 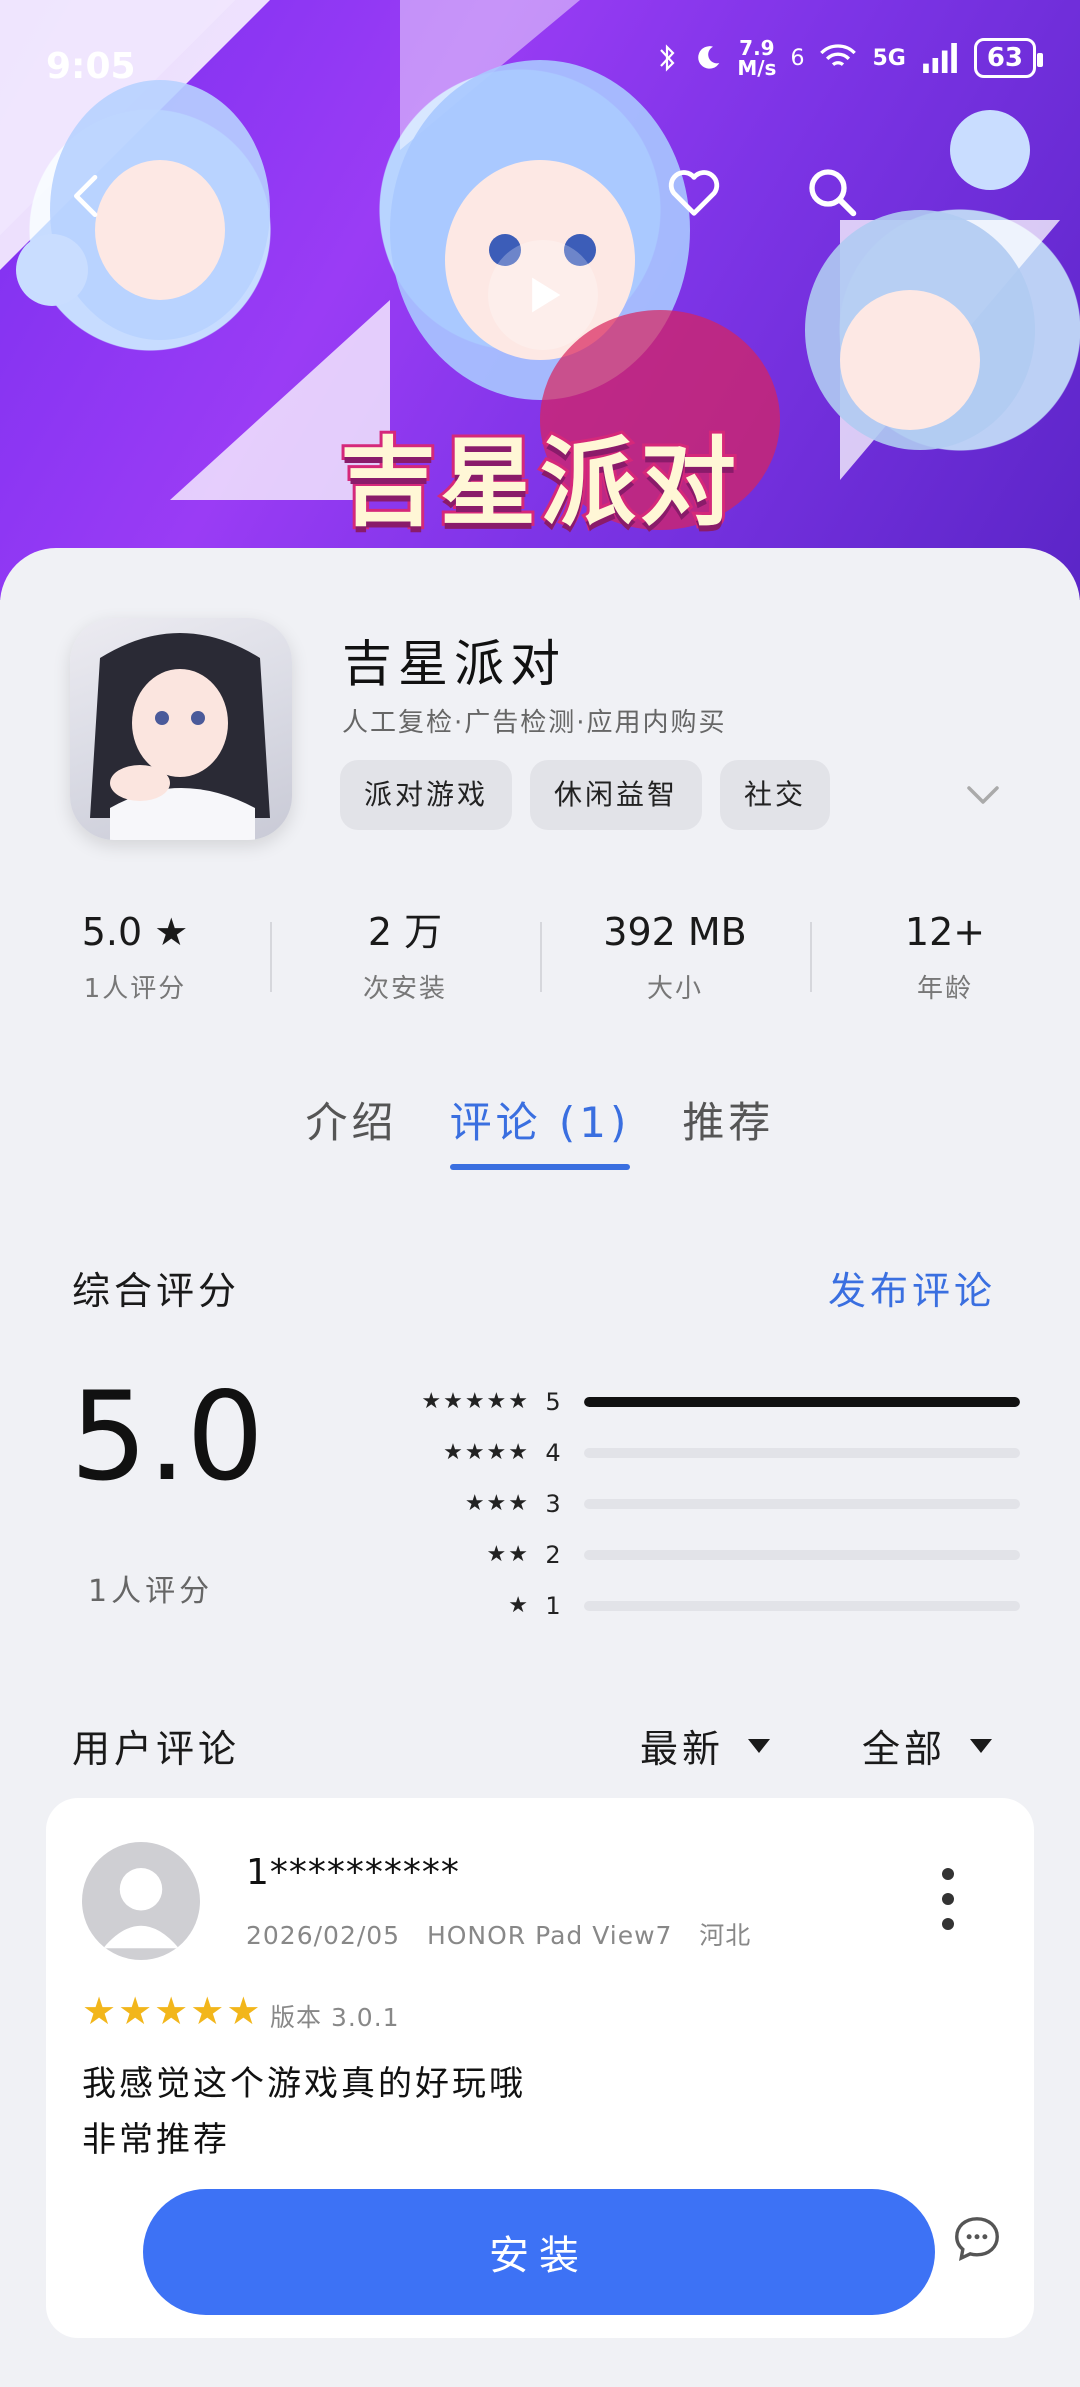 I want to click on stat-age: 12+ 年龄, so click(x=945, y=963).